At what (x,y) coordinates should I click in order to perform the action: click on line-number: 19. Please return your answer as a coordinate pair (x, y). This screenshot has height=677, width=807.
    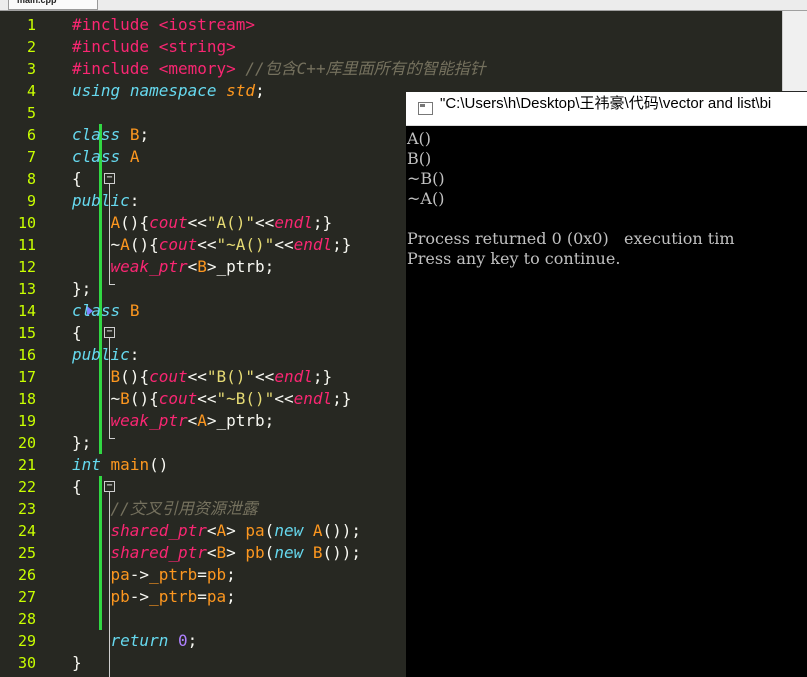
    Looking at the image, I should click on (26, 421).